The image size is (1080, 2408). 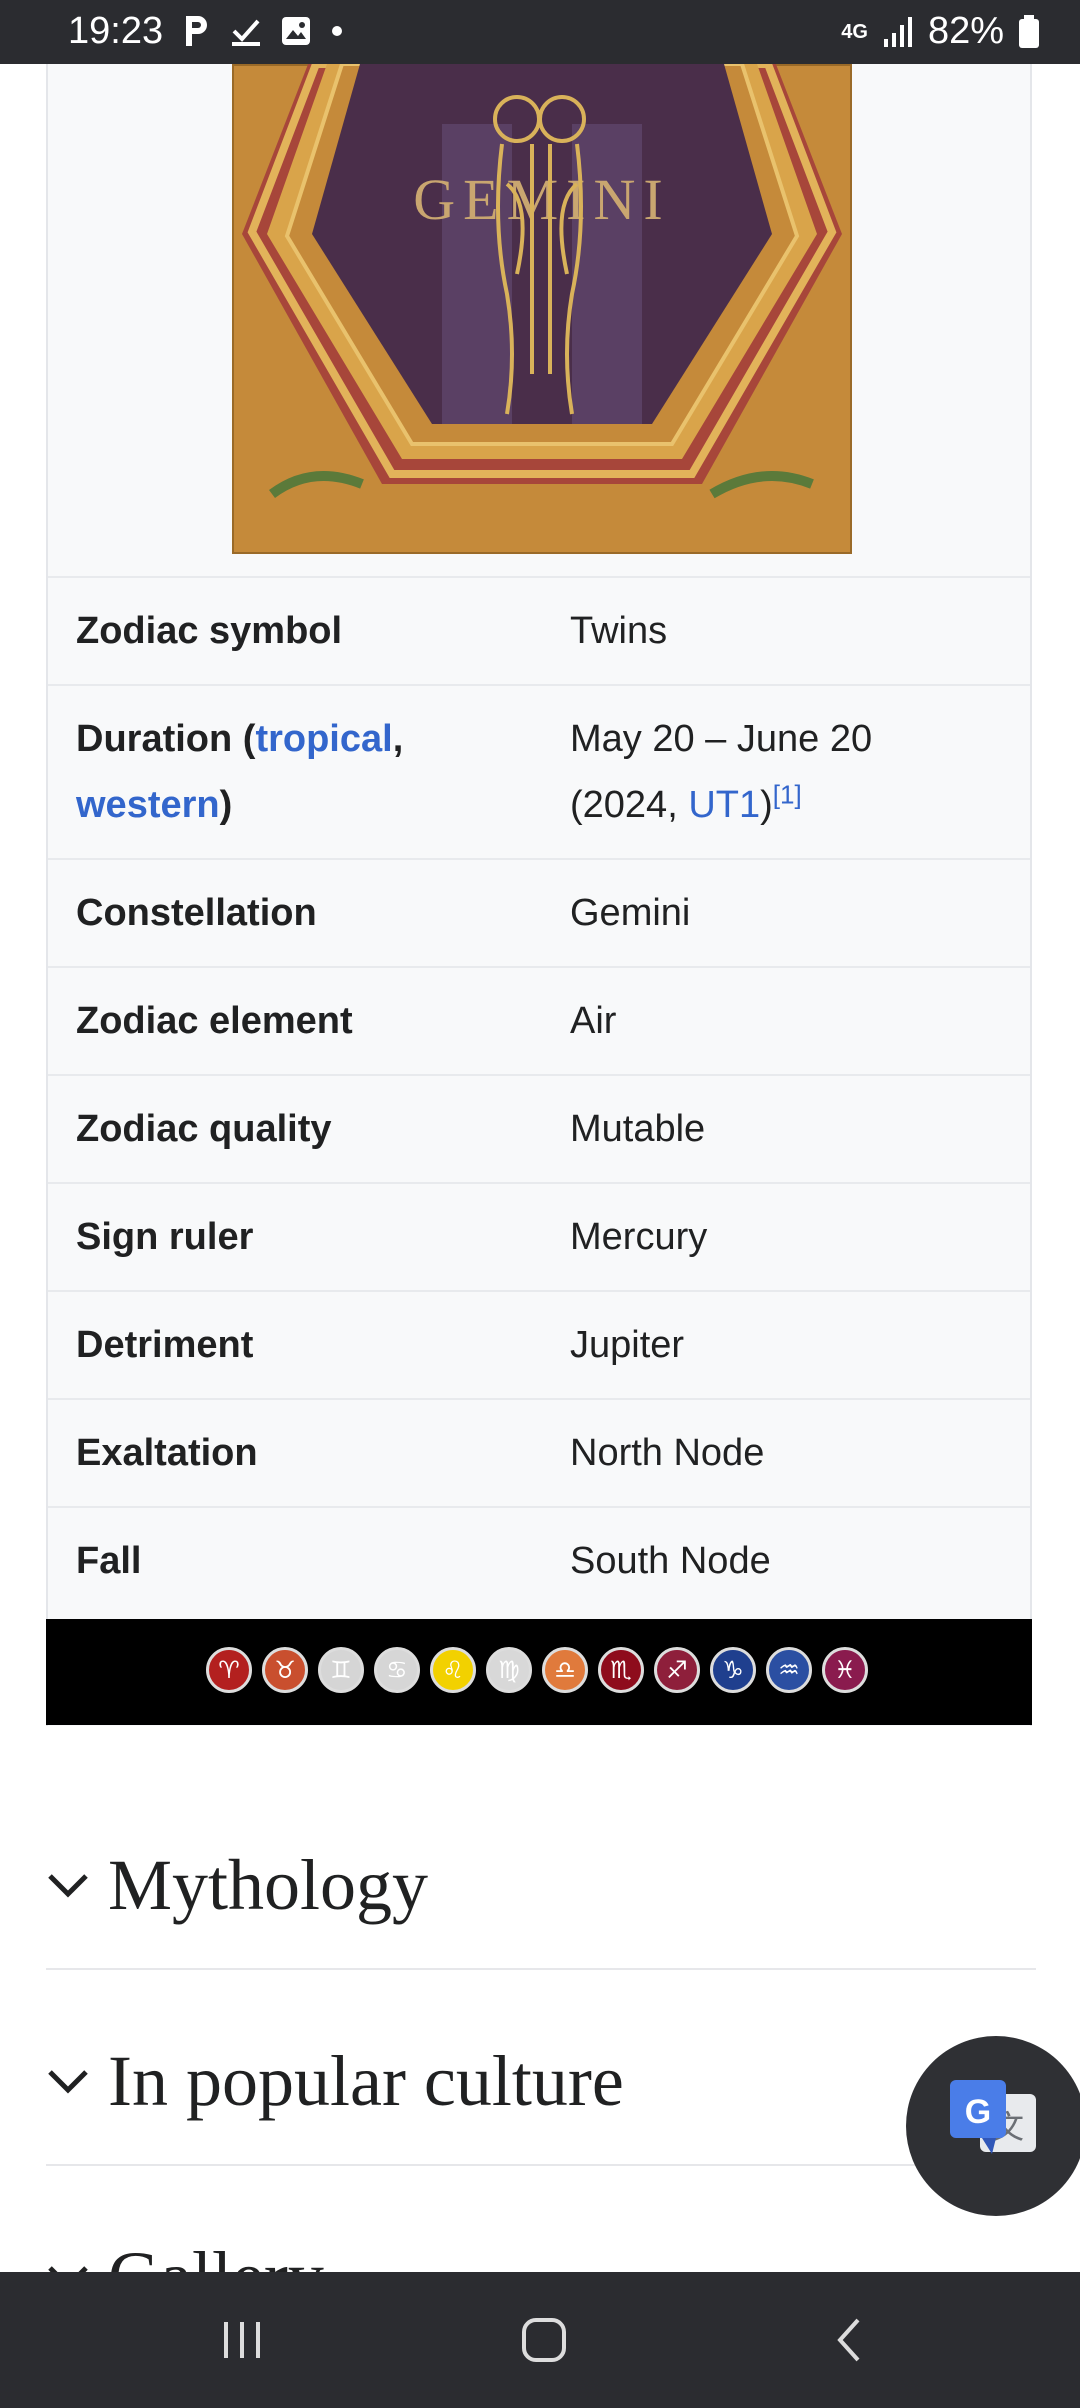 What do you see at coordinates (539, 1128) in the screenshot?
I see `row-zodiac-quality: Zodiac quality Mutable` at bounding box center [539, 1128].